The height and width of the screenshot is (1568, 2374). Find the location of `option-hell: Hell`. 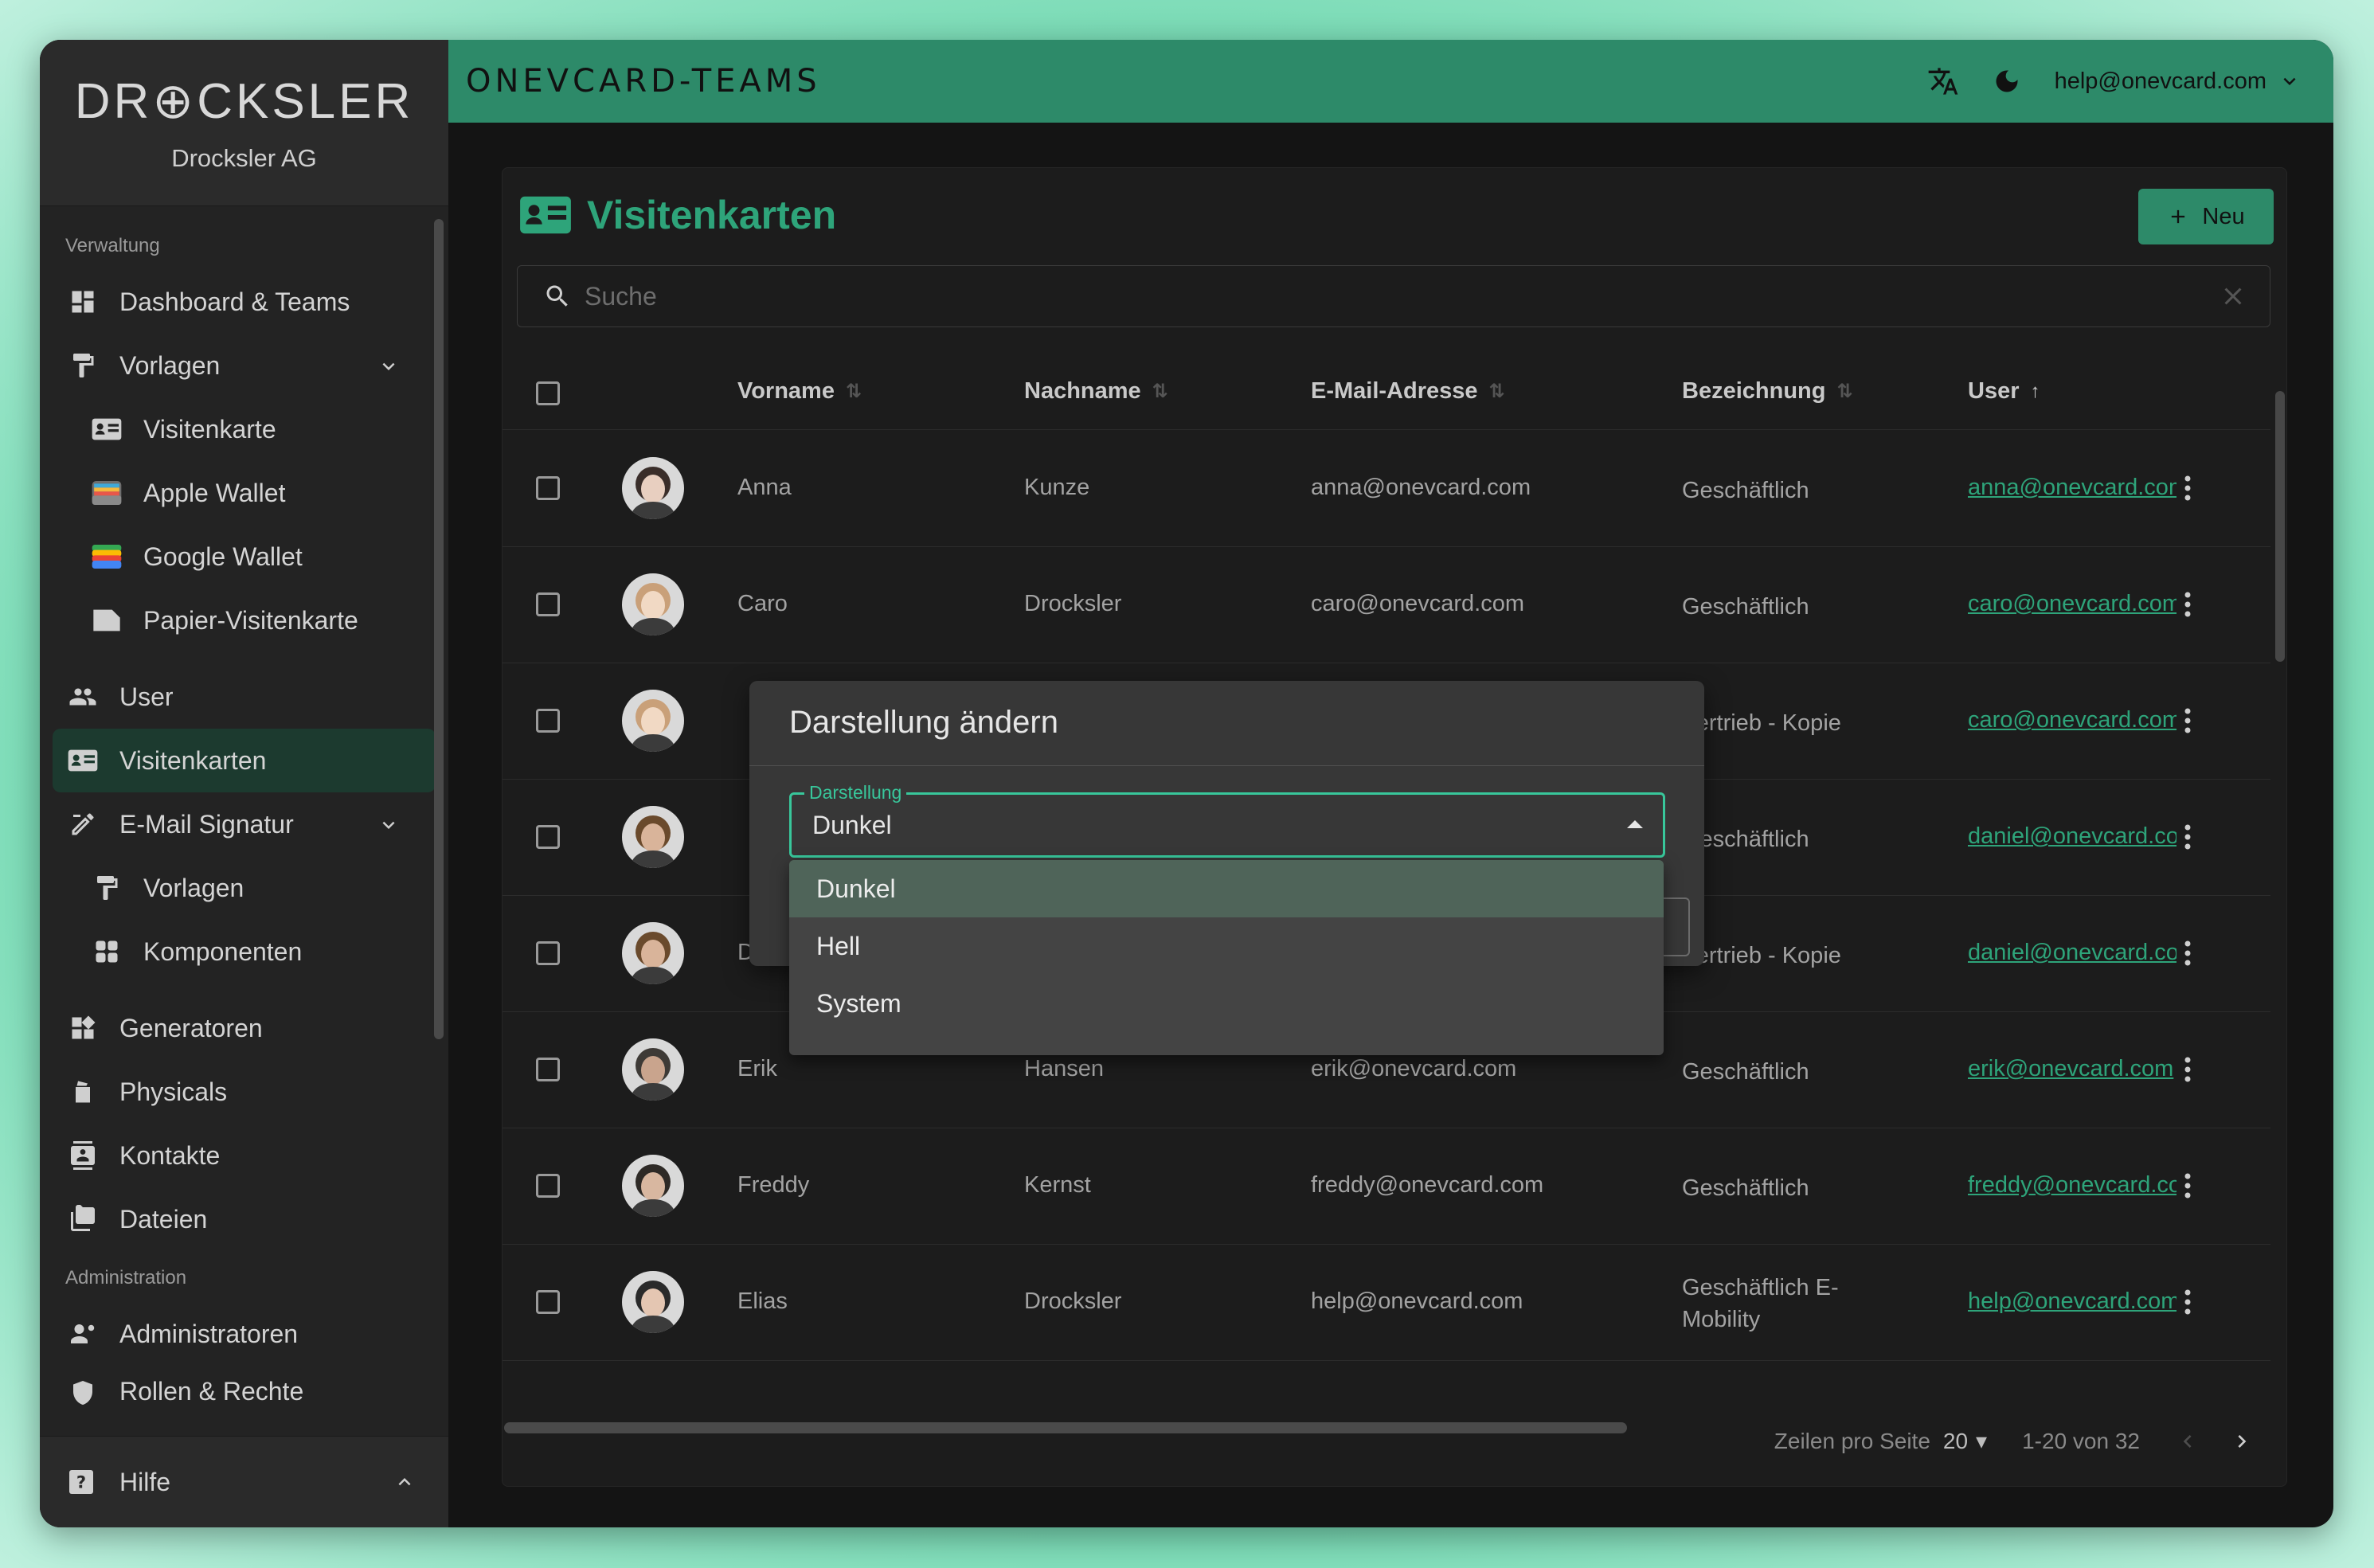

option-hell: Hell is located at coordinates (1226, 946).